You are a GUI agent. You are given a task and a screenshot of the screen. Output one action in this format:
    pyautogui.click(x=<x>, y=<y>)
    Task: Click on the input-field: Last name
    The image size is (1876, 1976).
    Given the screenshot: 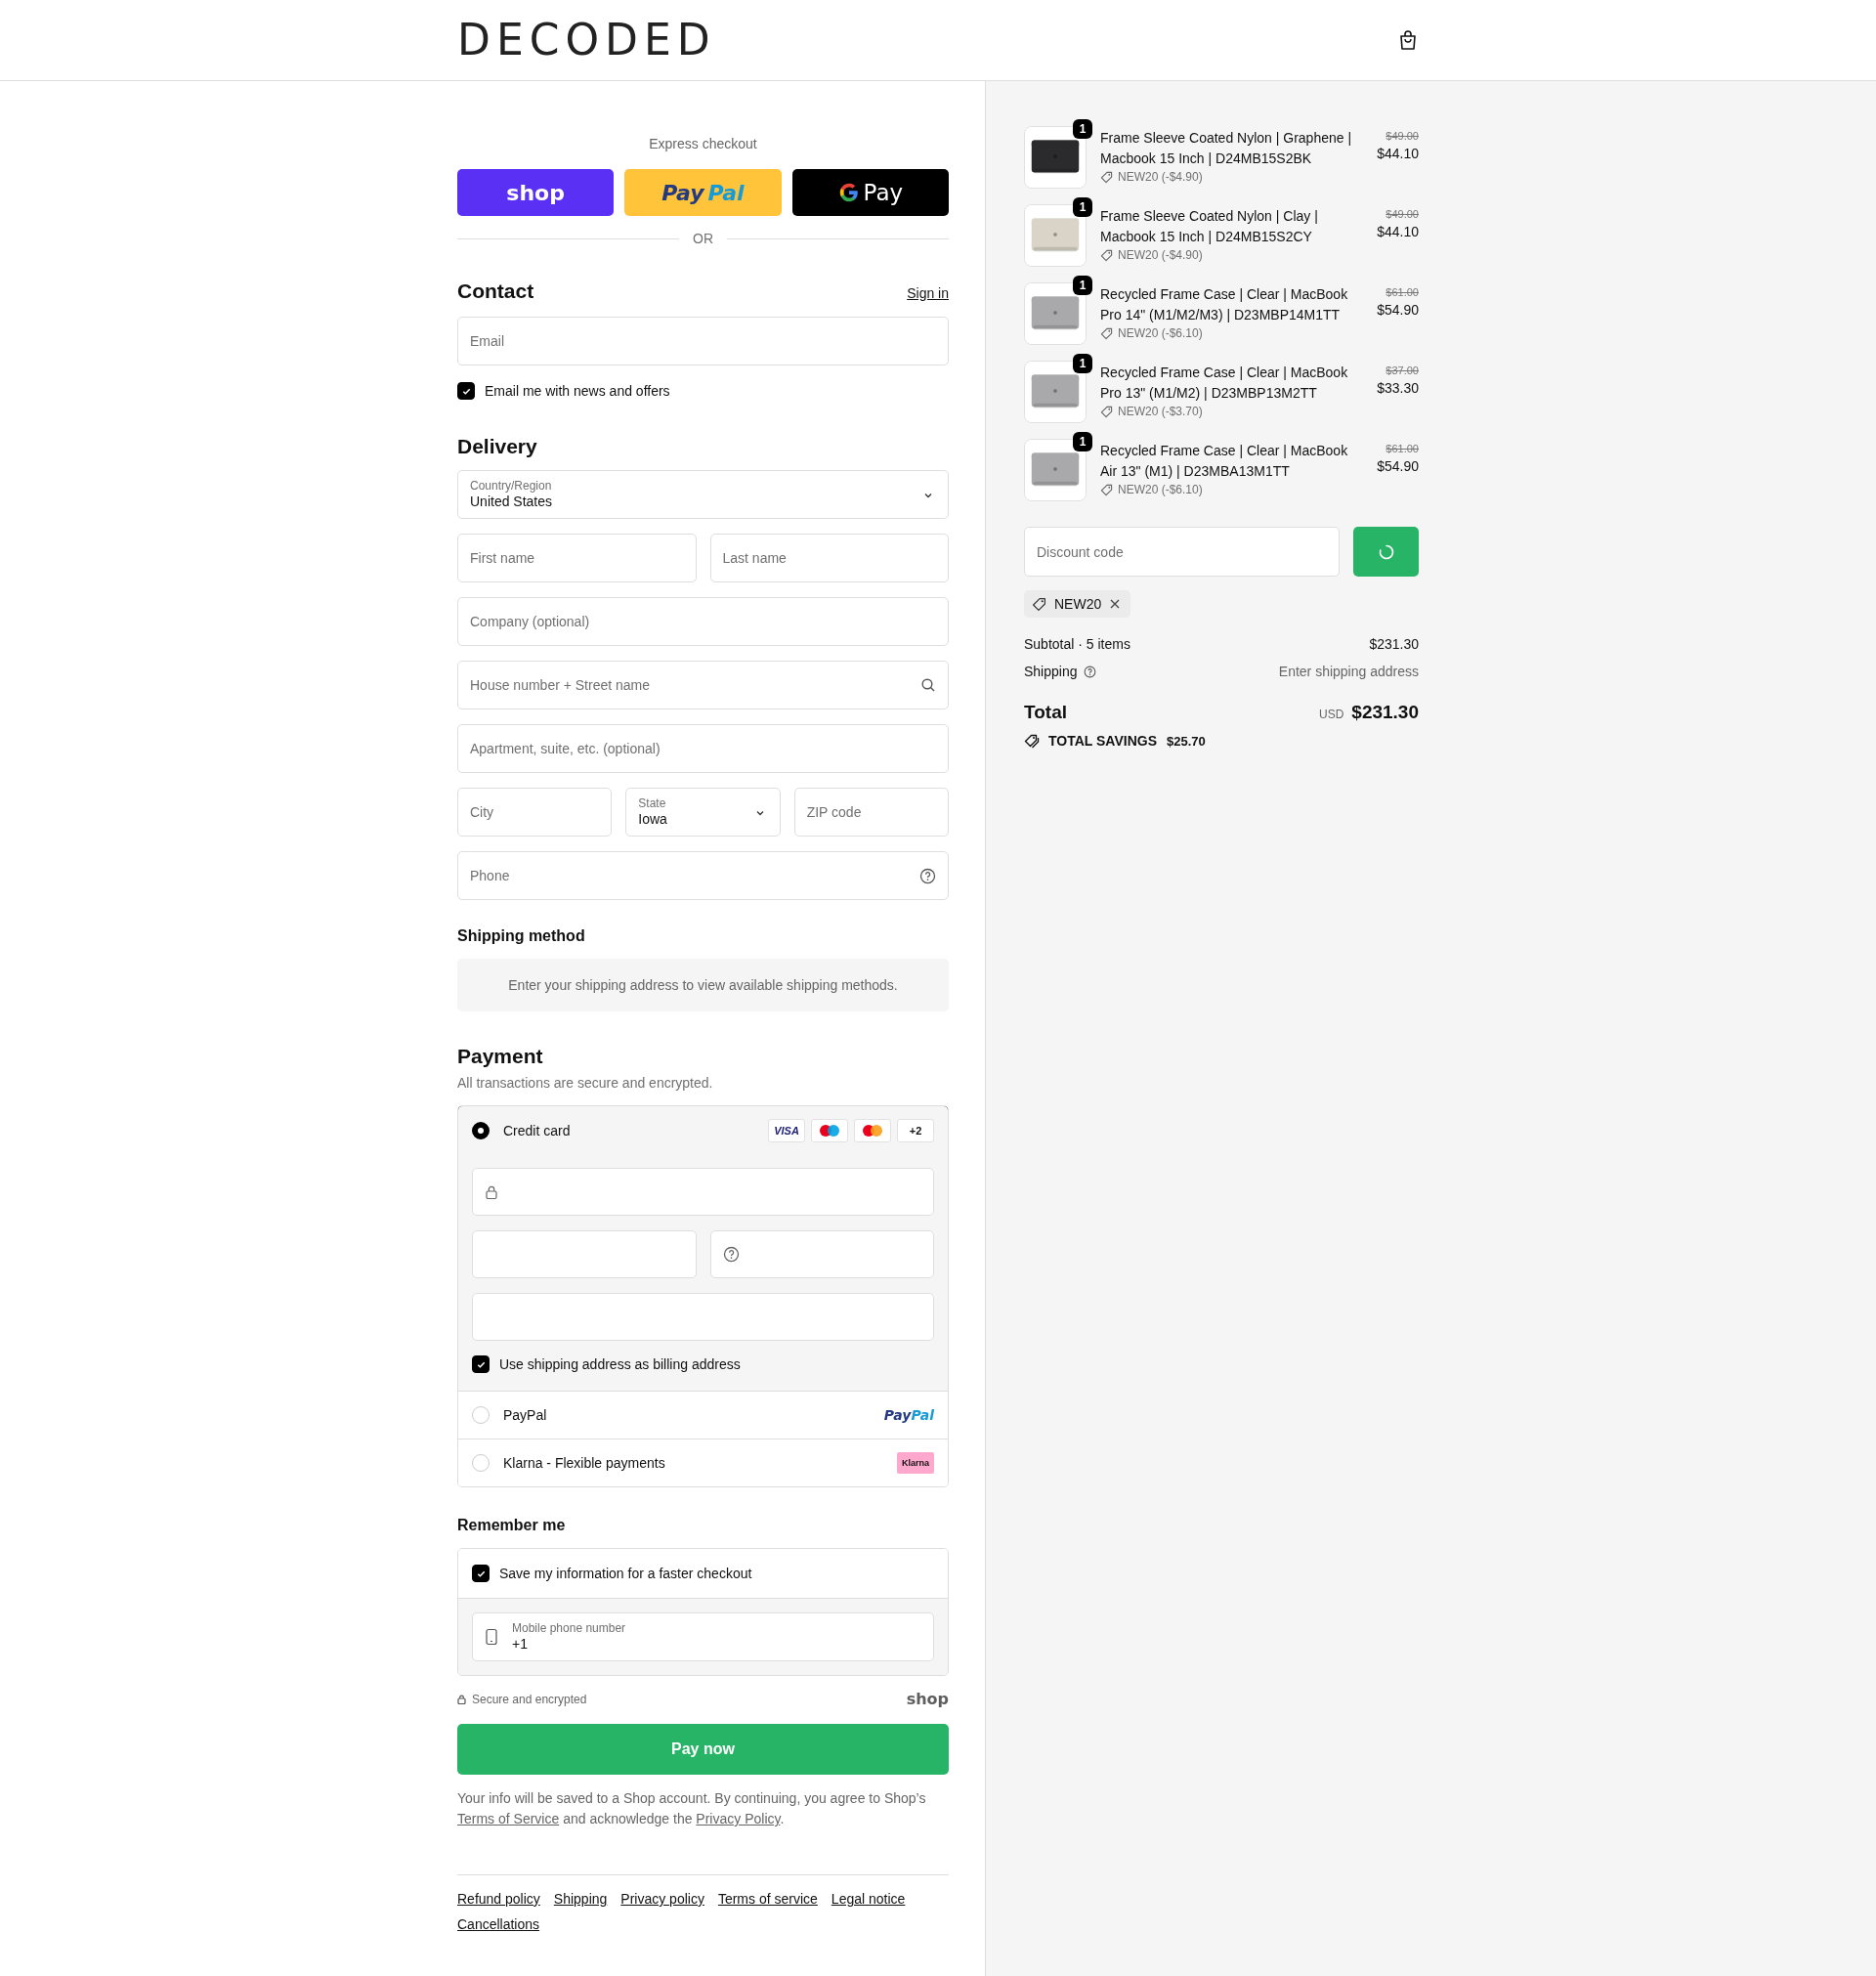 What is the action you would take?
    pyautogui.click(x=829, y=558)
    